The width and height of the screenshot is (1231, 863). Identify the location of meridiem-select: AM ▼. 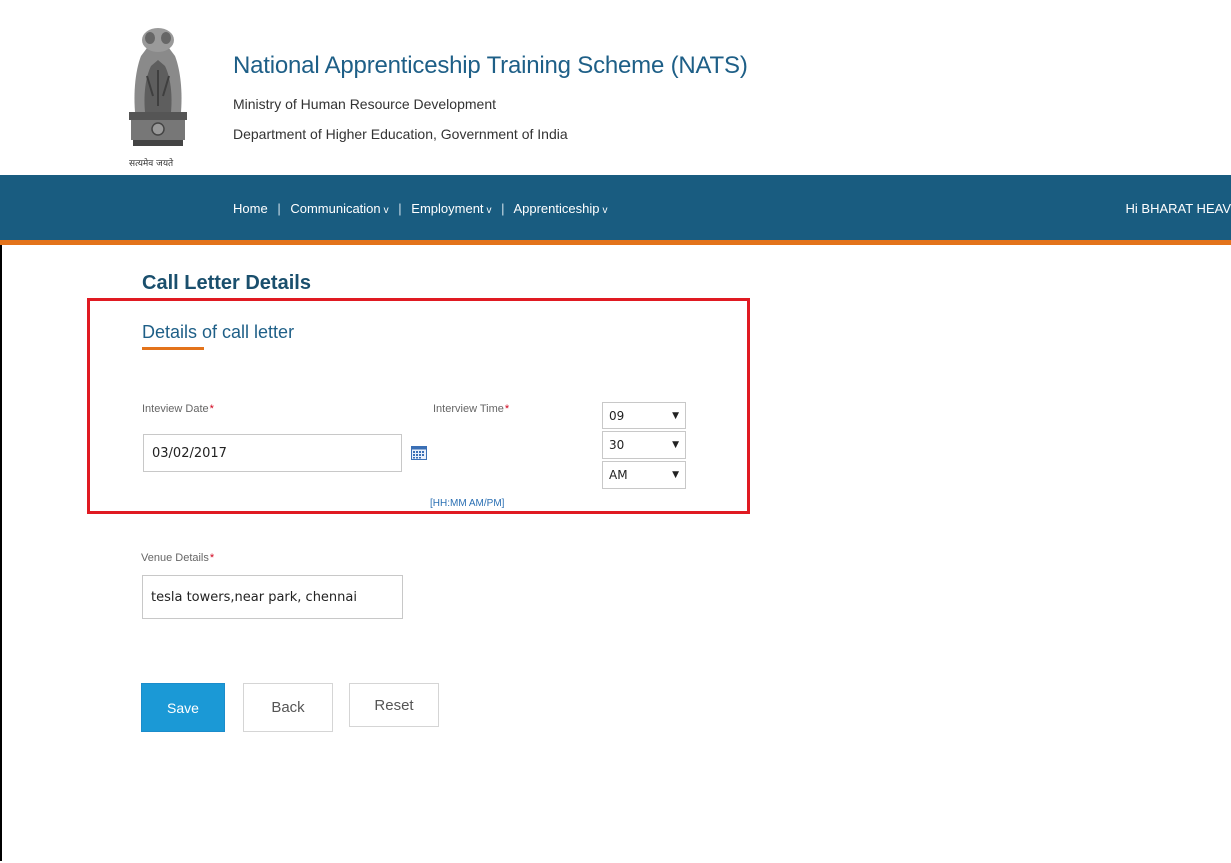
(644, 475).